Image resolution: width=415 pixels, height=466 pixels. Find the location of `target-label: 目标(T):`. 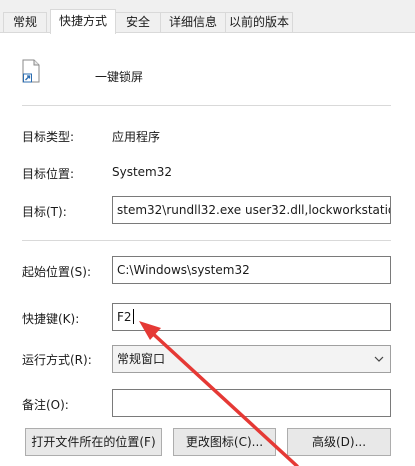

target-label: 目标(T): is located at coordinates (44, 212).